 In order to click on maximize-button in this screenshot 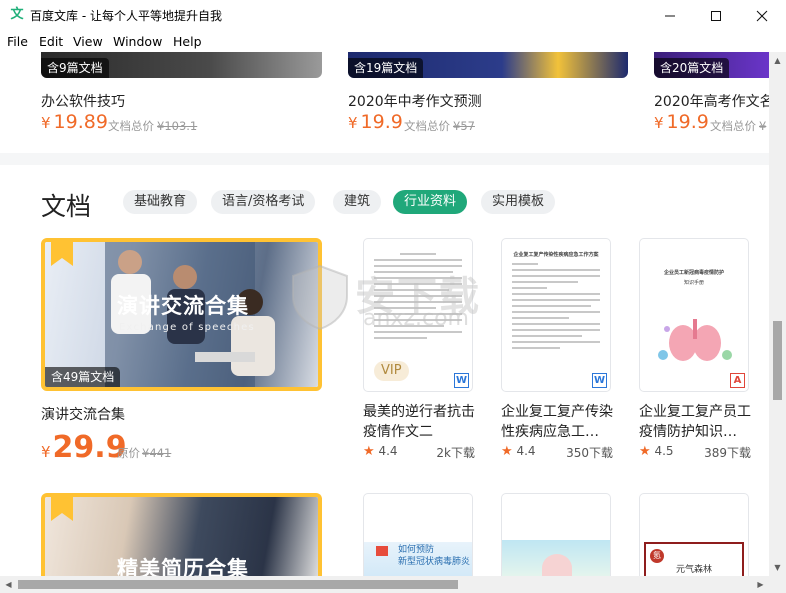, I will do `click(716, 15)`.